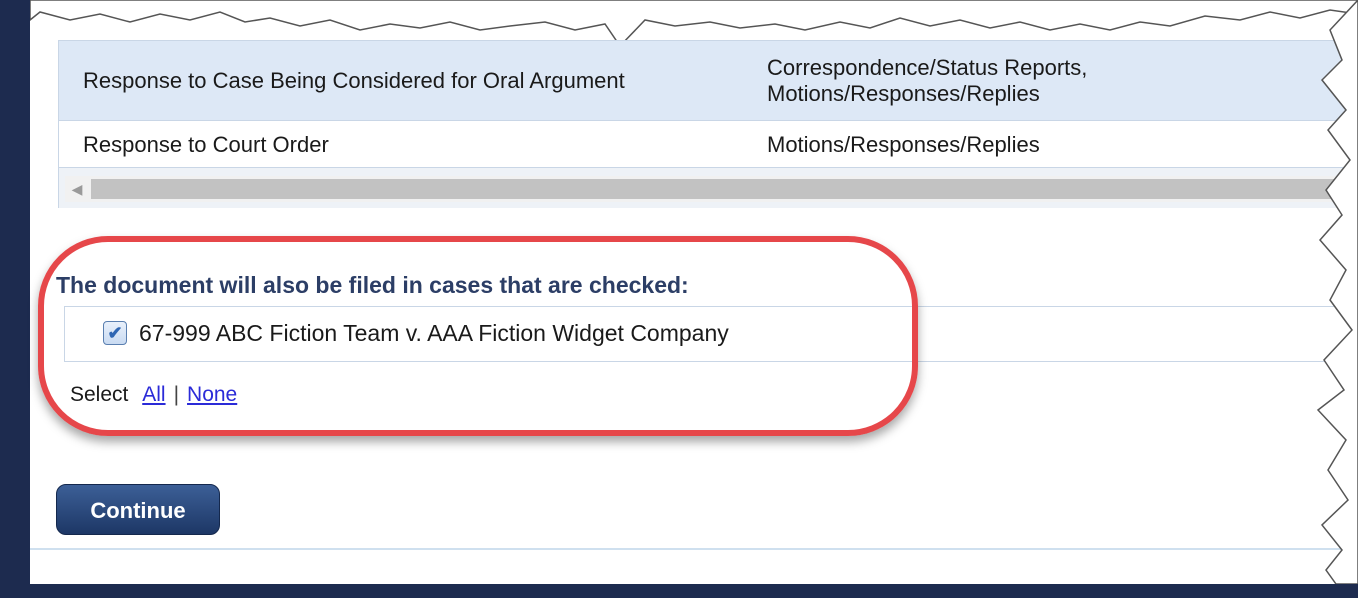 Image resolution: width=1358 pixels, height=598 pixels. I want to click on select-controls: Select All | None, so click(153, 395).